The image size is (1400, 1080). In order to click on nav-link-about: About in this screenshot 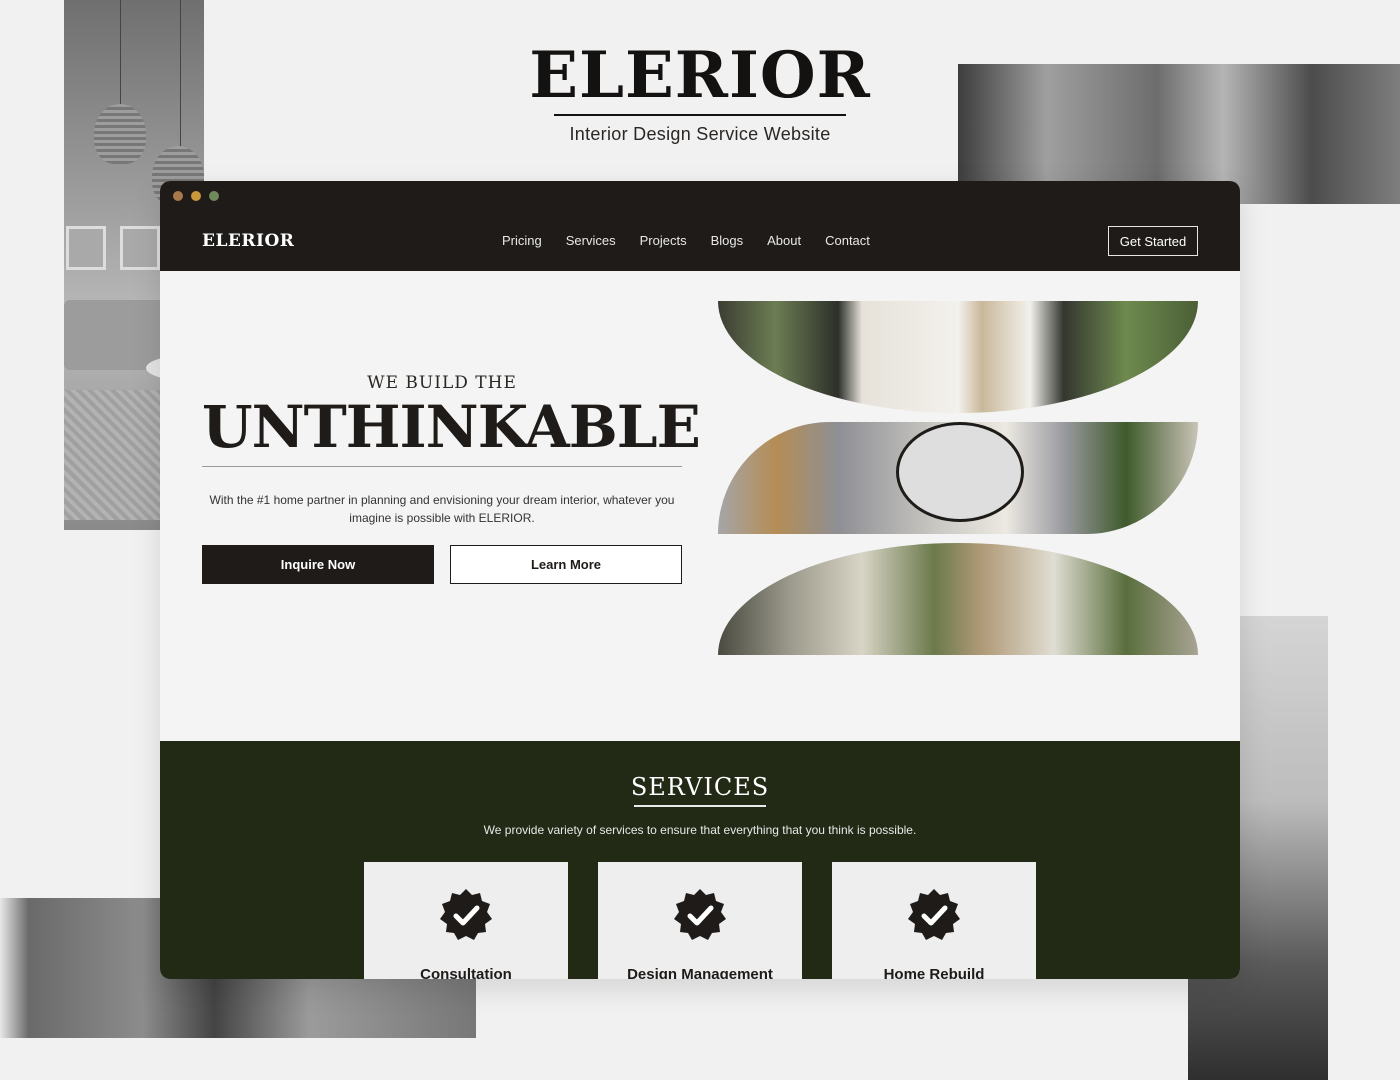, I will do `click(784, 240)`.